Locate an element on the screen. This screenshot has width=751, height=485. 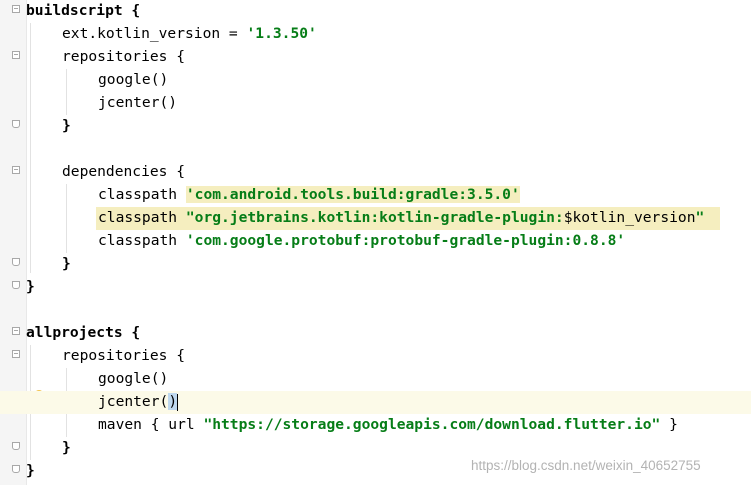
code-line: buildscript { is located at coordinates (375, 11).